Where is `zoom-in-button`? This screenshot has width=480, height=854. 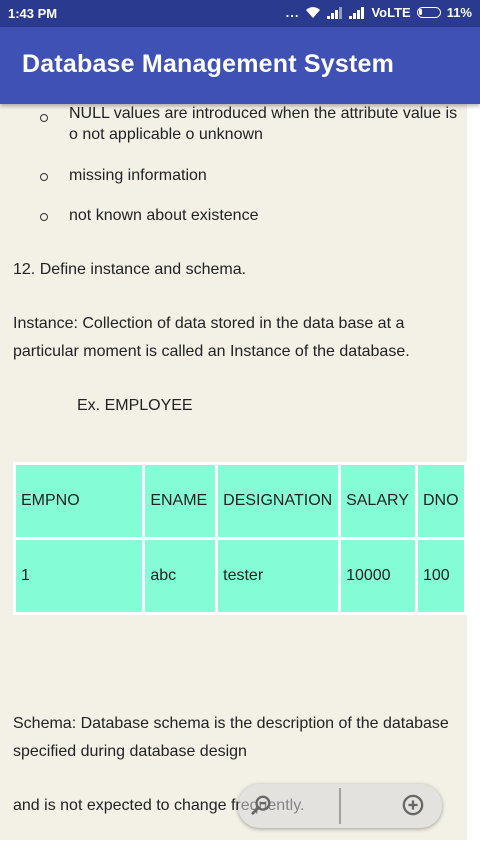 zoom-in-button is located at coordinates (391, 806).